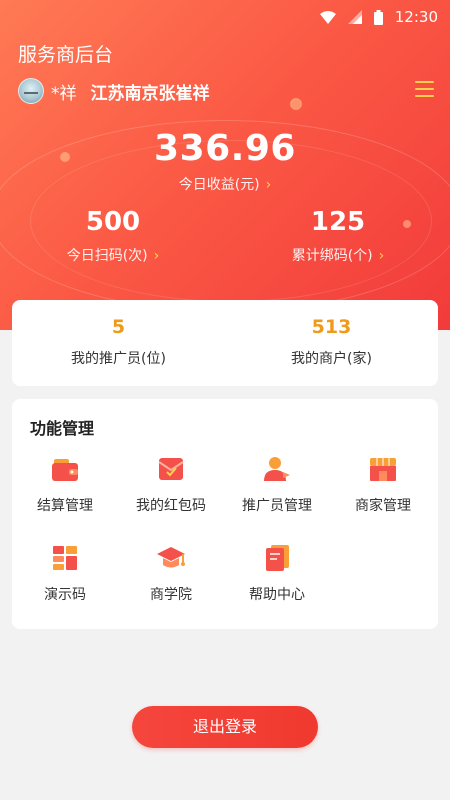  I want to click on status-bar: 12:30, so click(225, 17).